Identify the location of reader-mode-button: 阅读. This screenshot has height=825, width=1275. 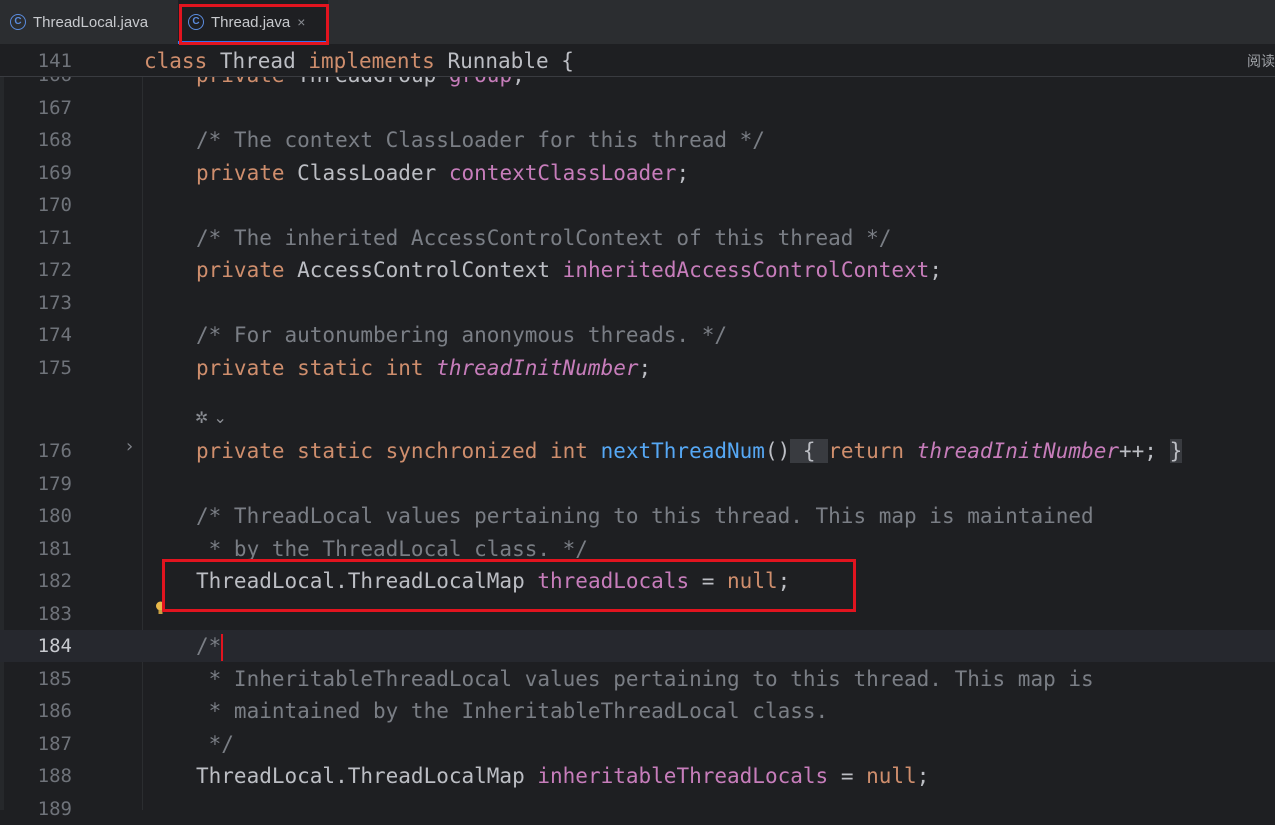
(1261, 61).